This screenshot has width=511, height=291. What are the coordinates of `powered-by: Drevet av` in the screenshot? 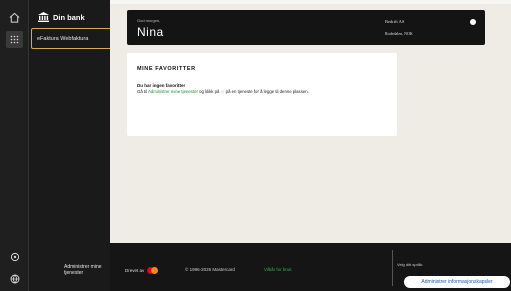 It's located at (142, 270).